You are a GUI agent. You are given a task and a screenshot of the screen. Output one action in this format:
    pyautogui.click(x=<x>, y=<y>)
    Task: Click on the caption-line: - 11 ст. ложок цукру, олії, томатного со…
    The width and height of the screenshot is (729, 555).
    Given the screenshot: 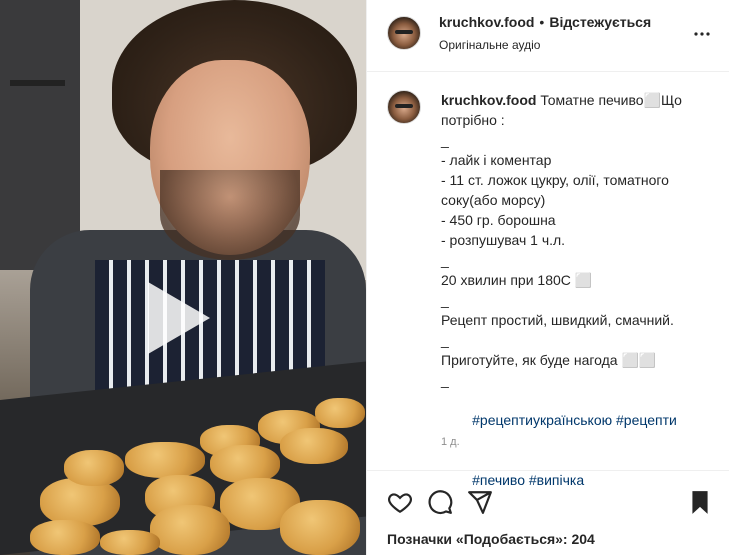 What is the action you would take?
    pyautogui.click(x=557, y=190)
    